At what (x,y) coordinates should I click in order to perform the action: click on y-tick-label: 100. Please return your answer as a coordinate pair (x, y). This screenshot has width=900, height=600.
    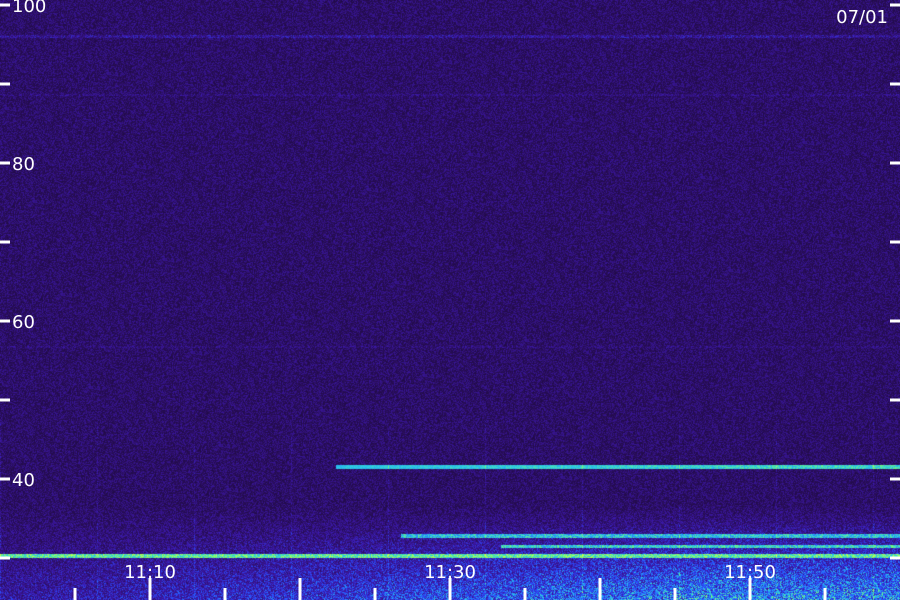
    Looking at the image, I should click on (29, 8).